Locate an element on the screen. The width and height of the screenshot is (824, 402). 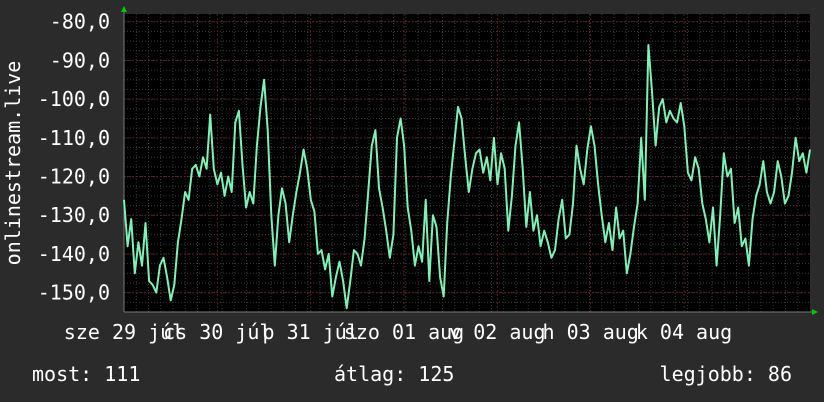
y-tick-label: -100,0 is located at coordinates (74, 99).